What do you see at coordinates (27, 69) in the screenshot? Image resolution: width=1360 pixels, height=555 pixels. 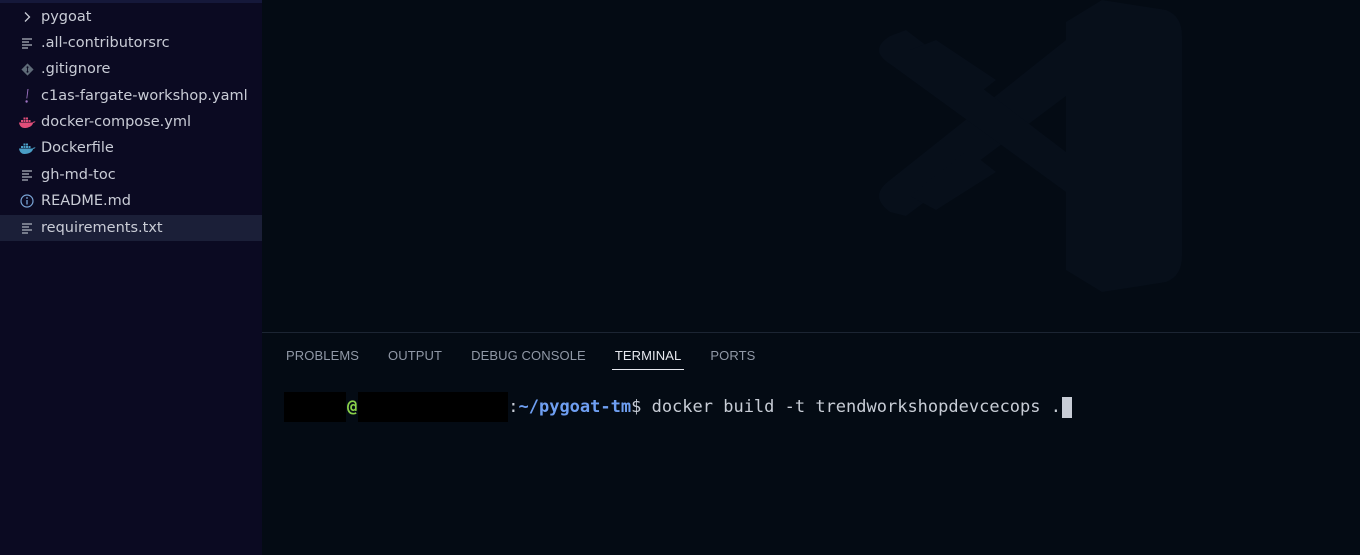 I see `git-icon` at bounding box center [27, 69].